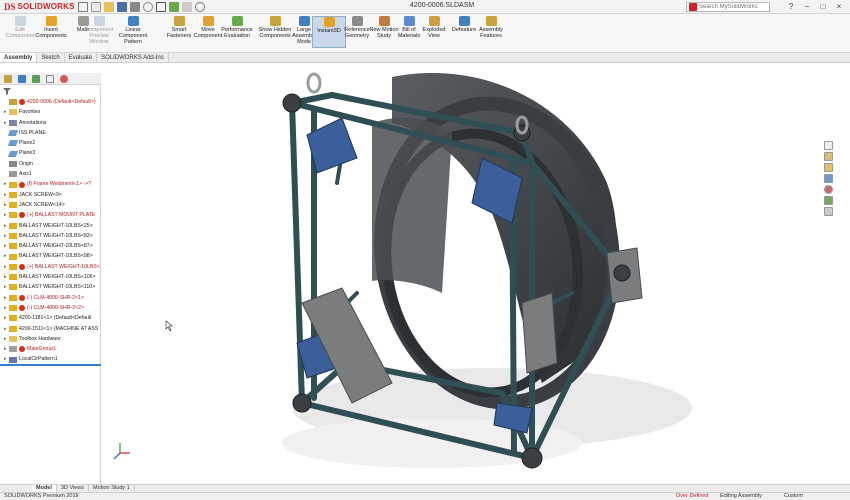 The height and width of the screenshot is (500, 850). I want to click on save-icon, so click(122, 6).